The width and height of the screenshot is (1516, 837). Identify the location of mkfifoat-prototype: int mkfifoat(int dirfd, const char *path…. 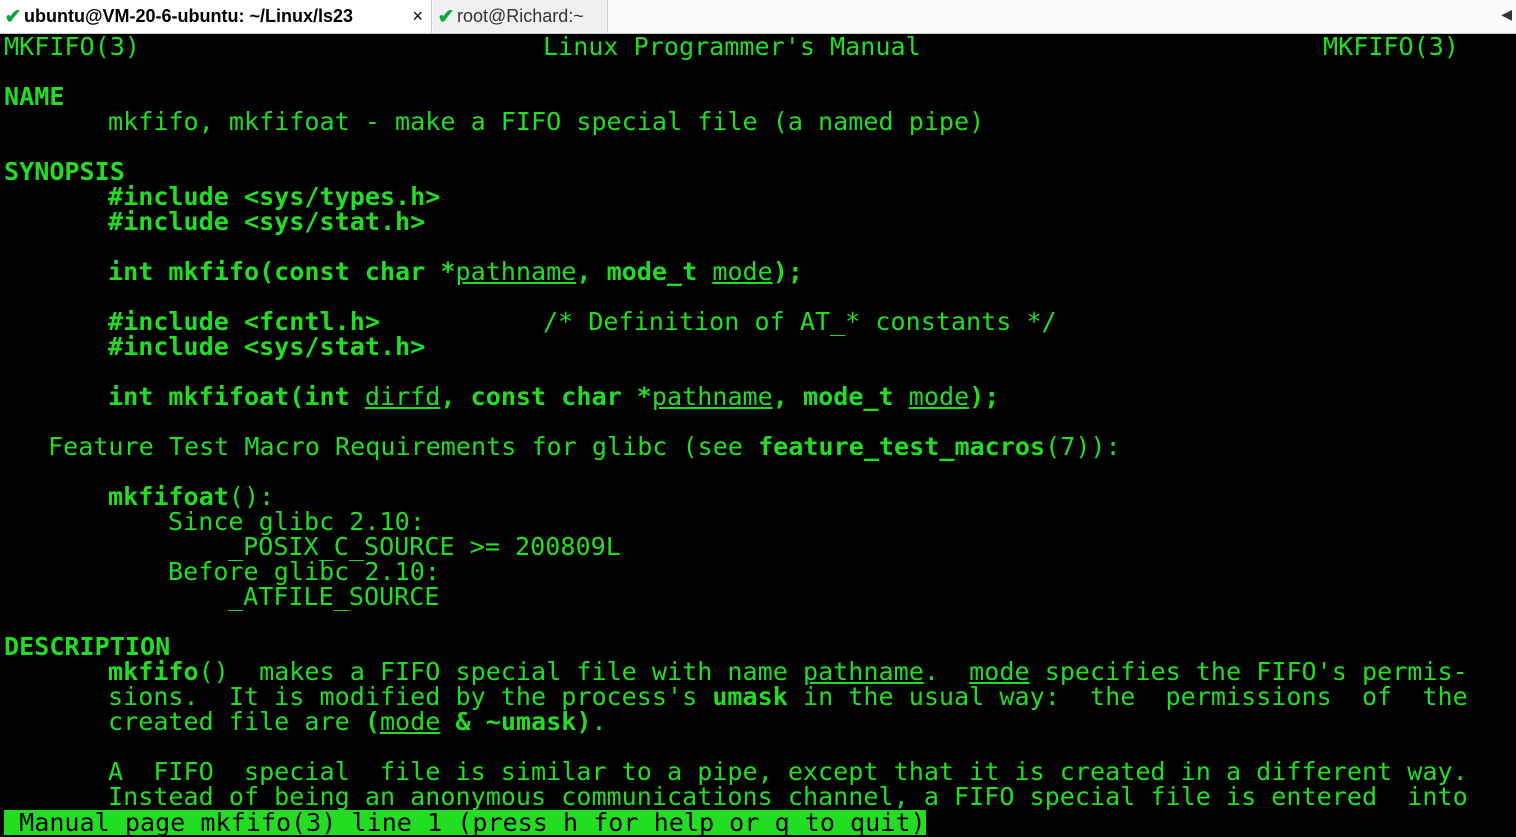
(554, 396).